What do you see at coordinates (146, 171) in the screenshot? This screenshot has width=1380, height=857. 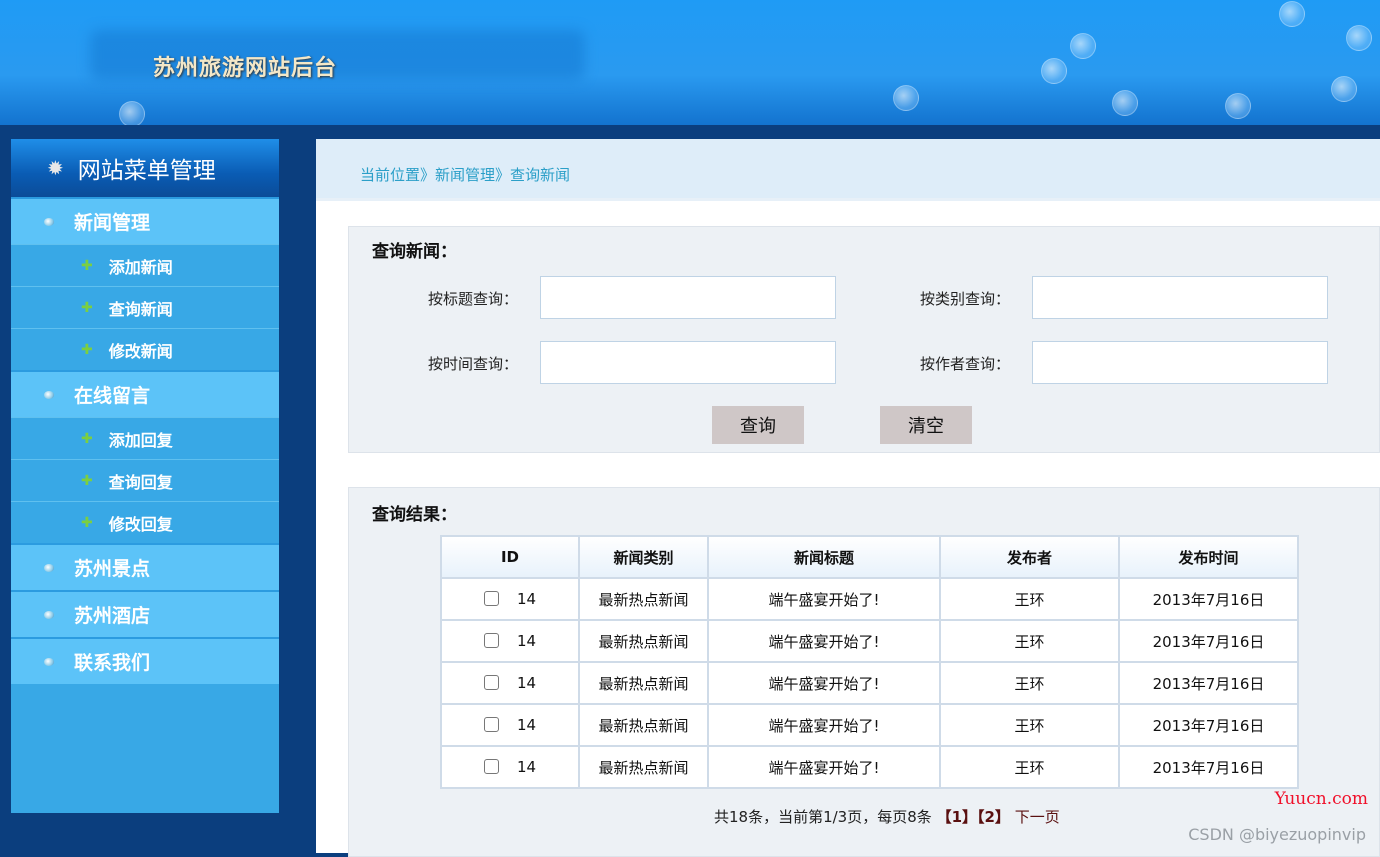 I see `sidebar-title: 网站菜单管理` at bounding box center [146, 171].